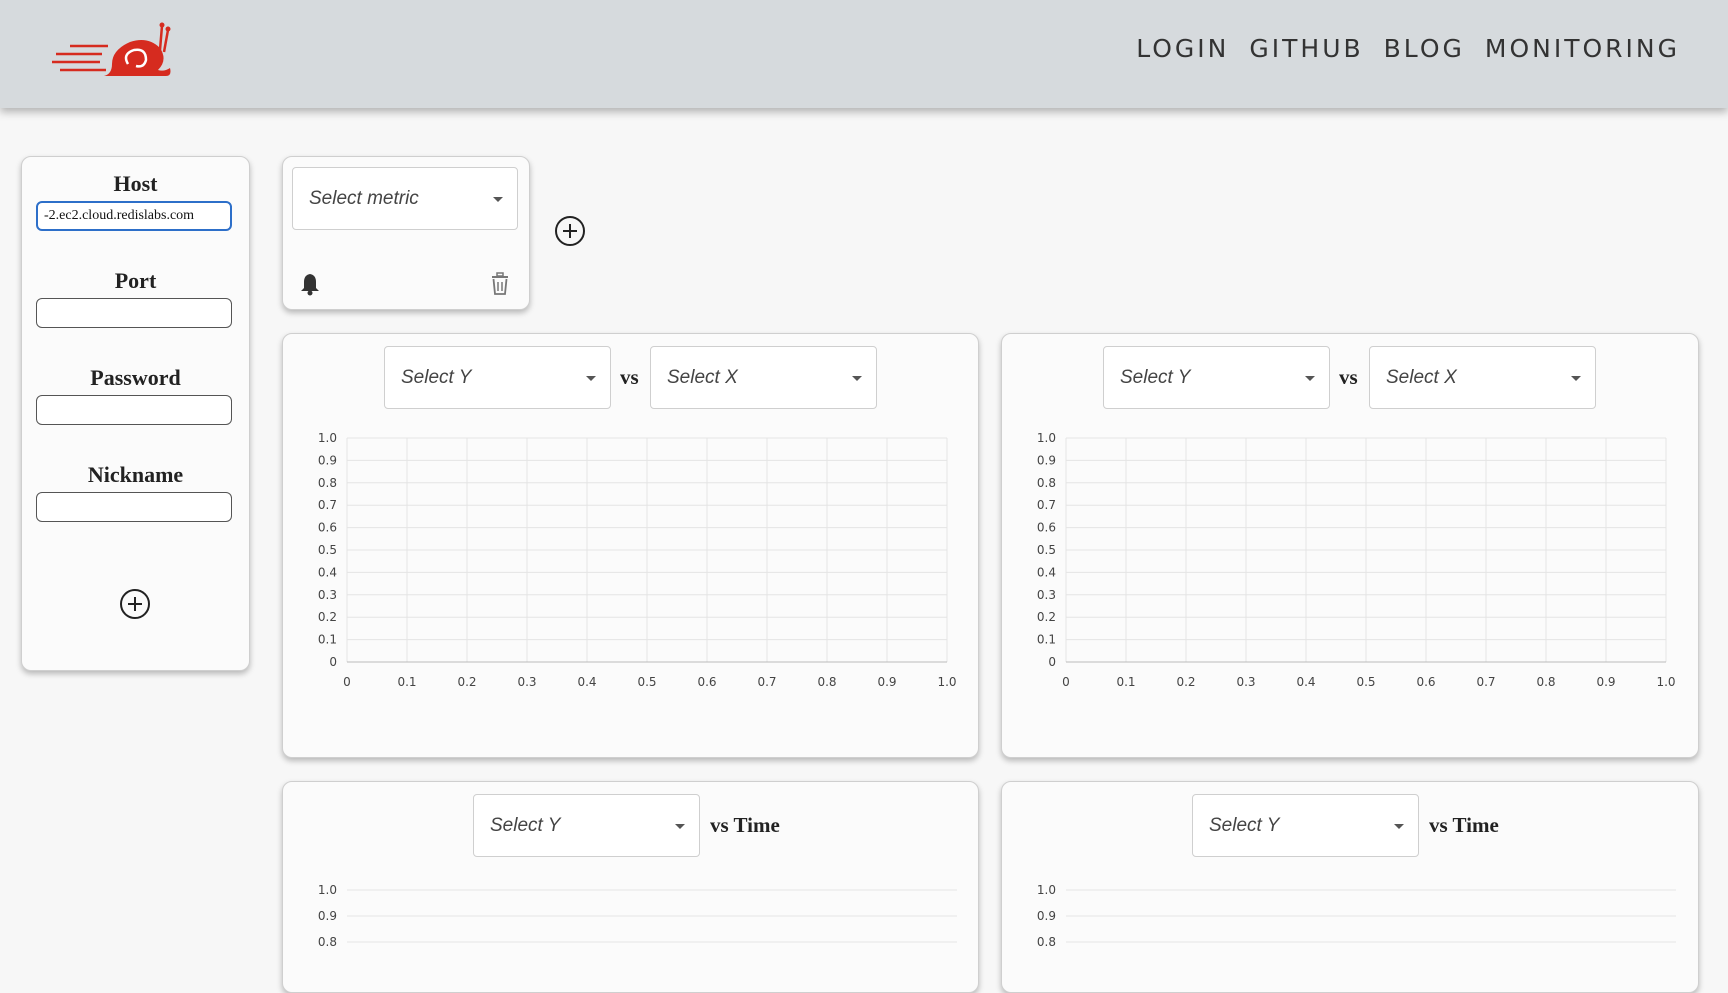  Describe the element at coordinates (766, 682) in the screenshot. I see `x-tick-label: 0.7` at that location.